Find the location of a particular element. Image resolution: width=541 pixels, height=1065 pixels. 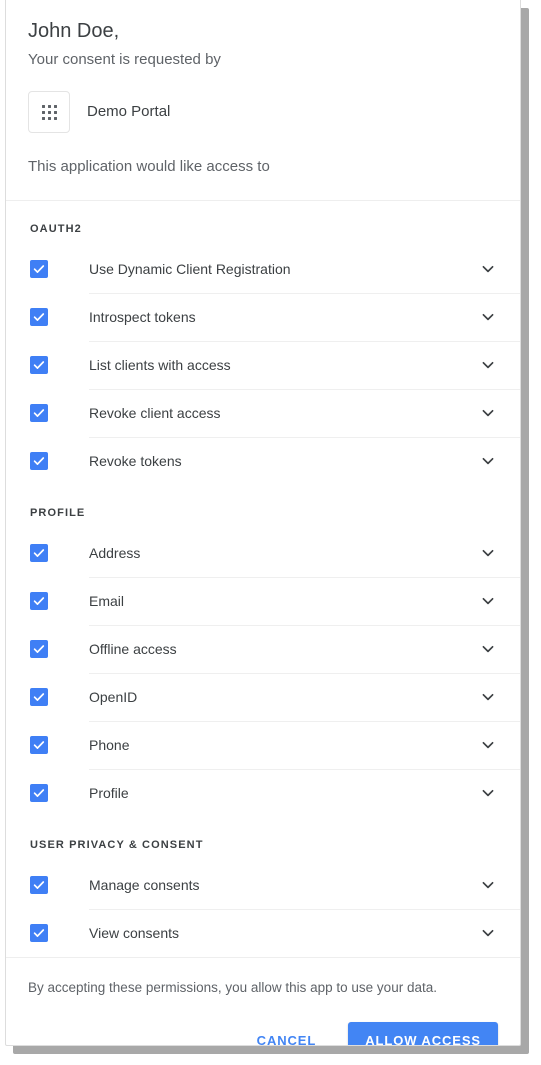

scope-row: Email is located at coordinates (263, 601).